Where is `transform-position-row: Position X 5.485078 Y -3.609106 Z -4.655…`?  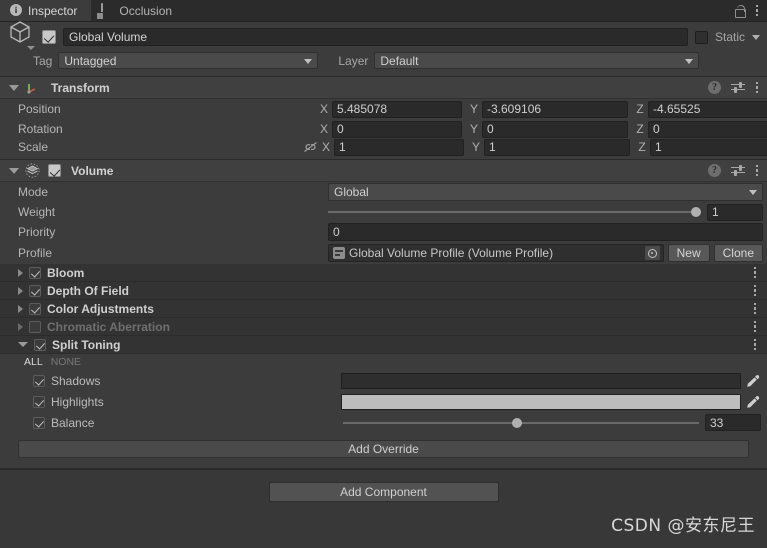 transform-position-row: Position X 5.485078 Y -3.609106 Z -4.655… is located at coordinates (383, 109).